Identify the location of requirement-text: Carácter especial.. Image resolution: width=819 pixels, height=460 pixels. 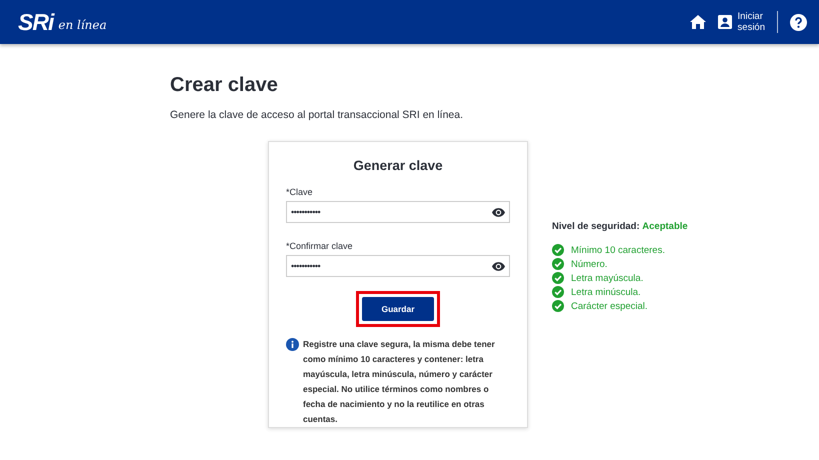
(609, 306).